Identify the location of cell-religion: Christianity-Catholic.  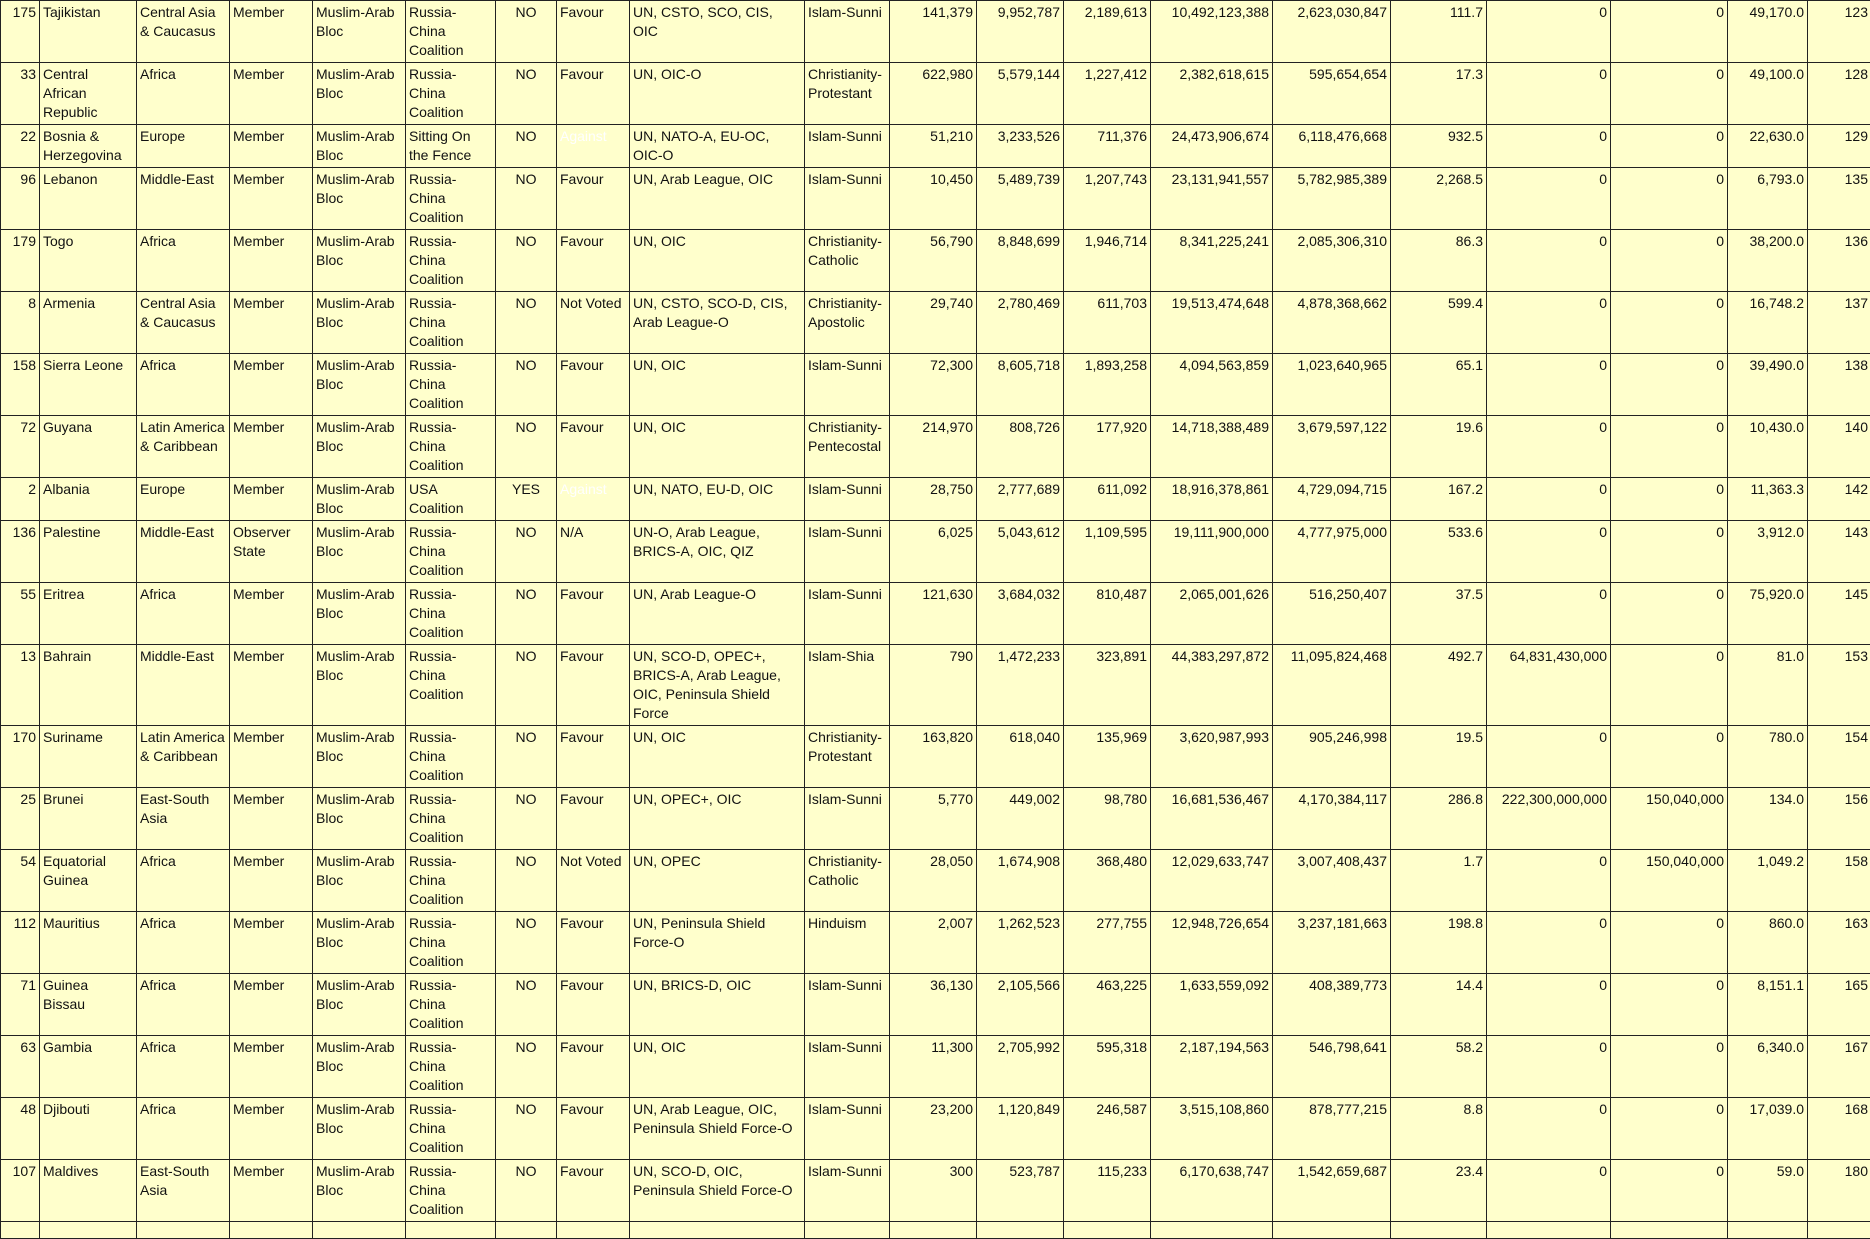
(847, 261).